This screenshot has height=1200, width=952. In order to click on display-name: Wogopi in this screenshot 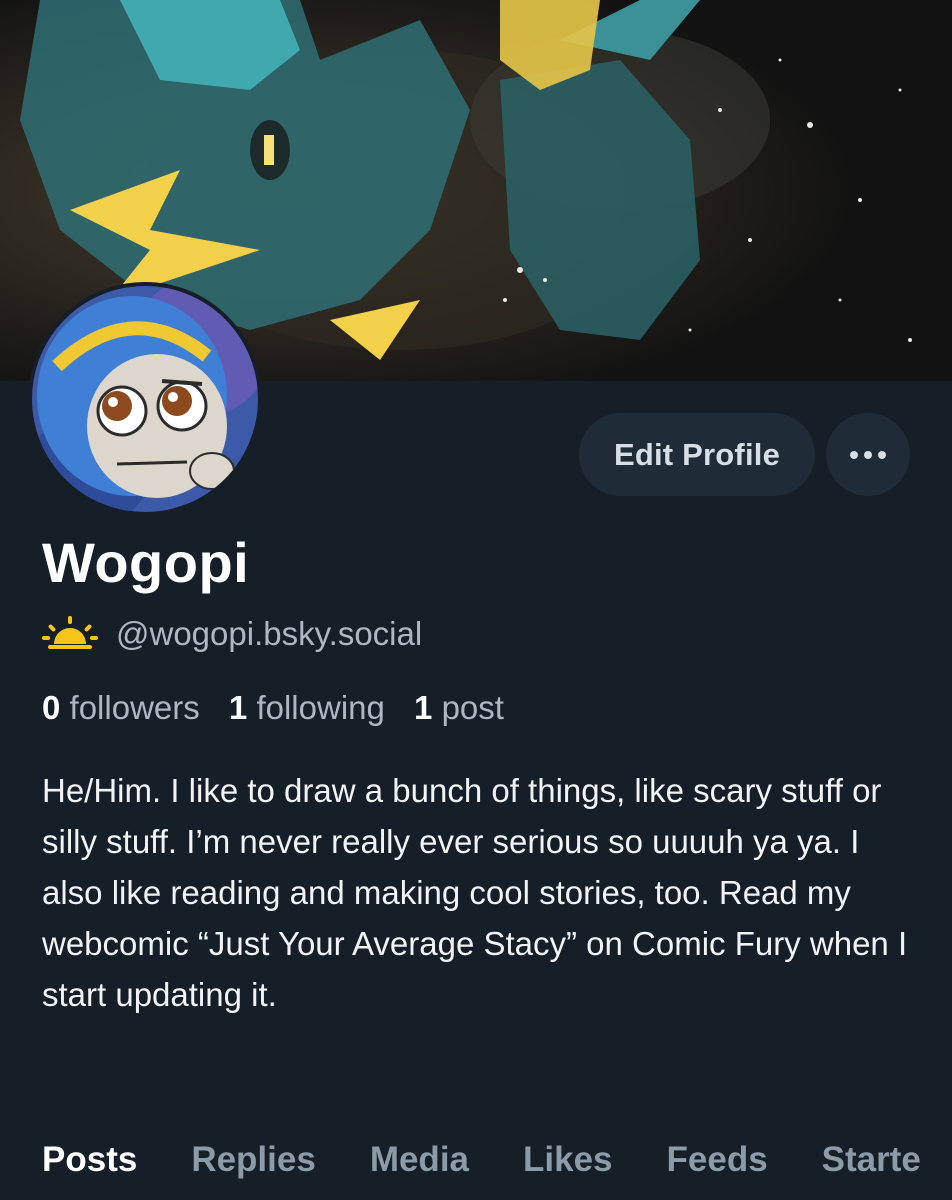, I will do `click(146, 562)`.